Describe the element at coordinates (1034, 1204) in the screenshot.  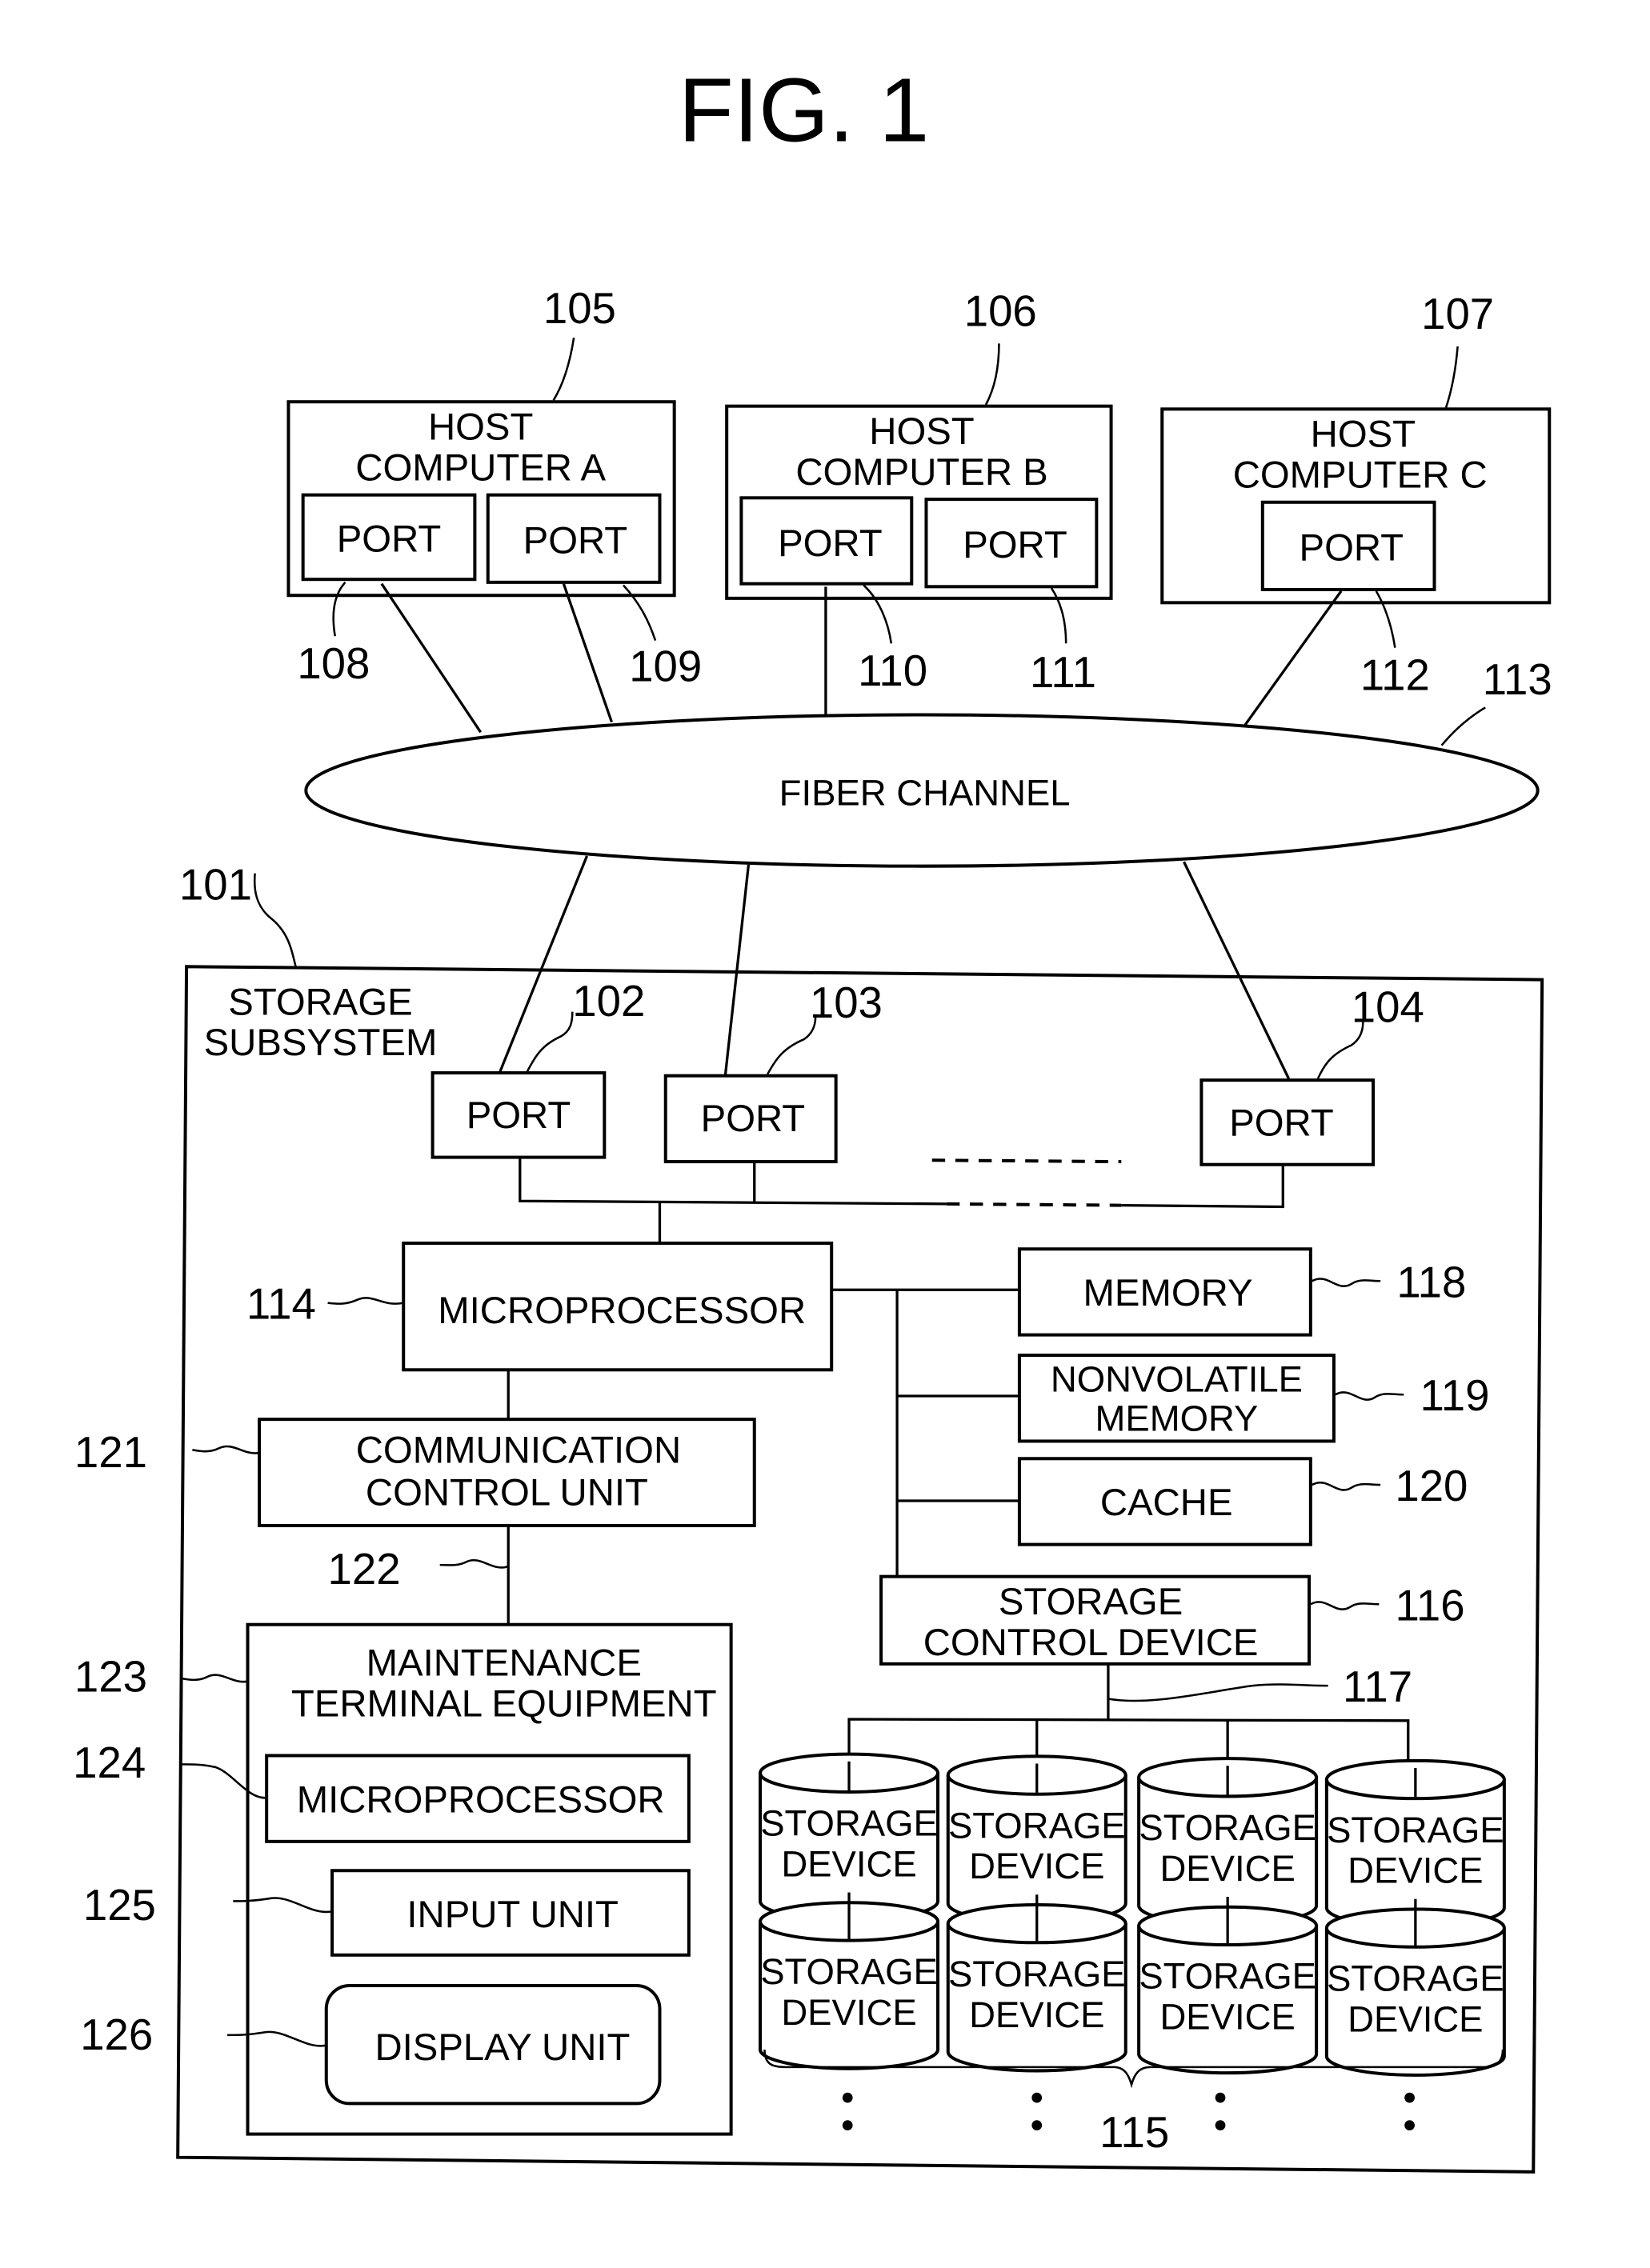
I see `port-bus-ellipsis` at that location.